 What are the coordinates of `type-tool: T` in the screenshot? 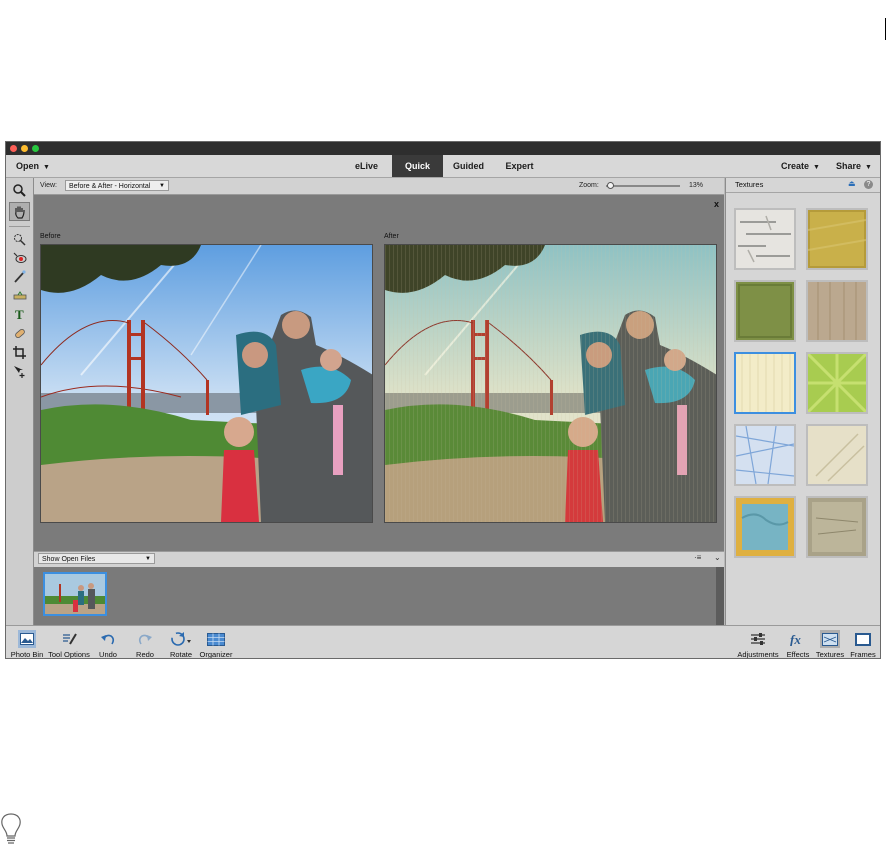 It's located at (19, 314).